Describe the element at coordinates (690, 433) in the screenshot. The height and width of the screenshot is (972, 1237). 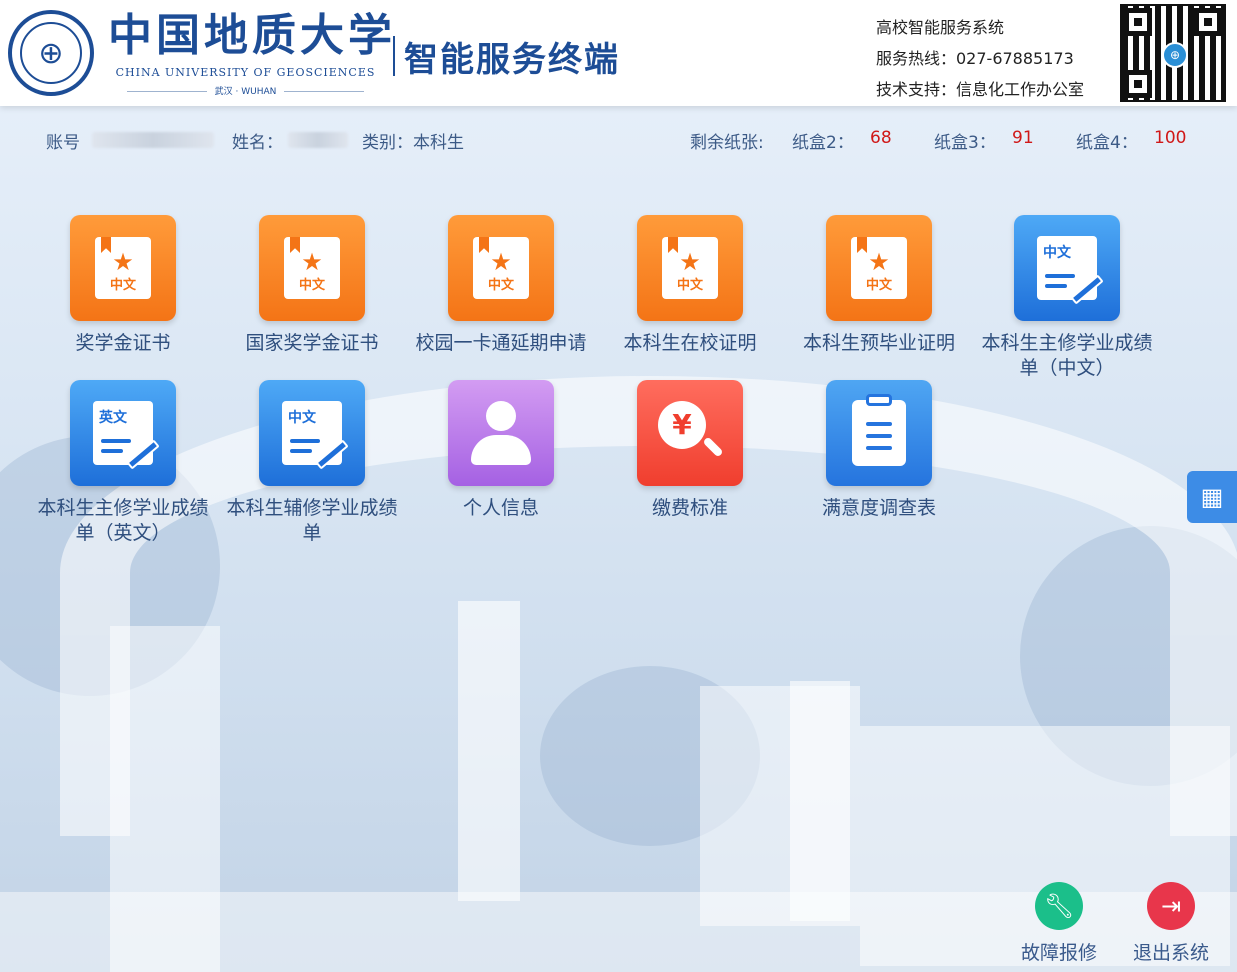
I see `fee-search-icon: ¥` at that location.